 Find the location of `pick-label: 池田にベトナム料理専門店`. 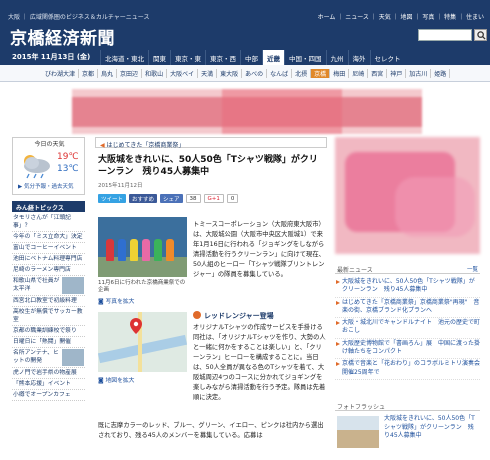

pick-label: 池田にベトナム料理専門店 is located at coordinates (48, 259).